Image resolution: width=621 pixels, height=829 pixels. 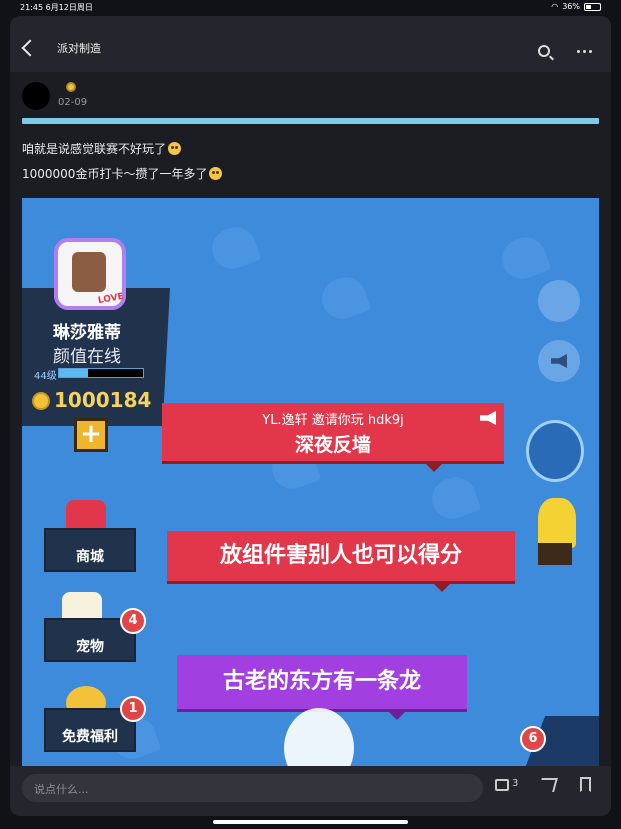 I want to click on battery-icon, so click(x=592, y=6).